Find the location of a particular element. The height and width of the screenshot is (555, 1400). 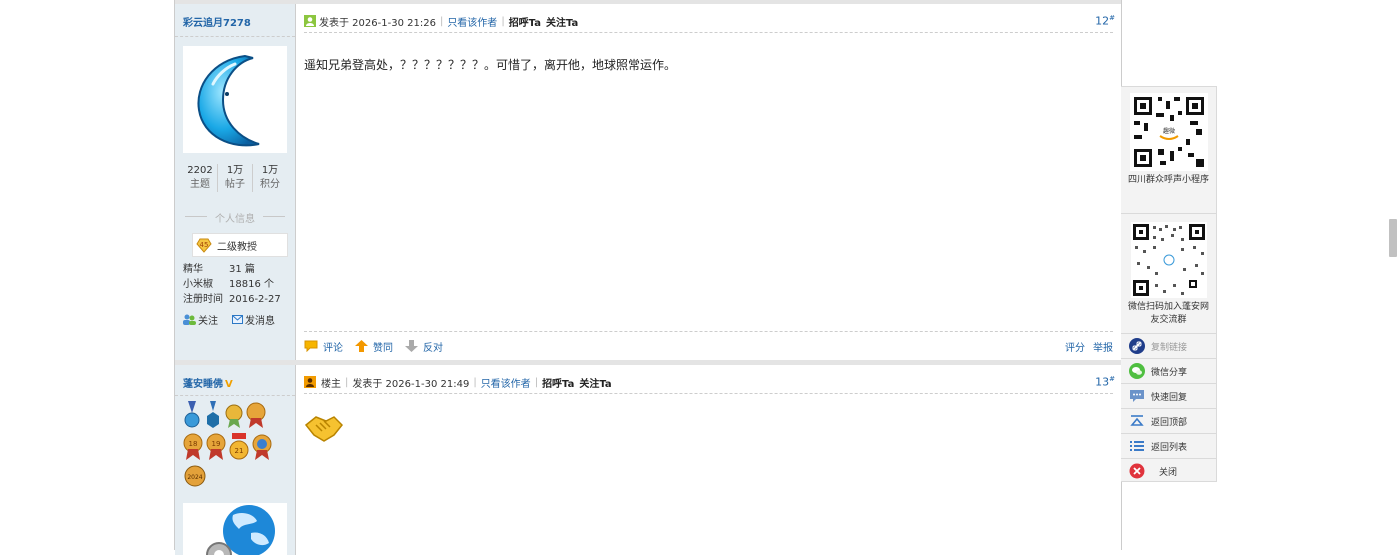

wechat-share-button: 微信分享 is located at coordinates (1168, 370).